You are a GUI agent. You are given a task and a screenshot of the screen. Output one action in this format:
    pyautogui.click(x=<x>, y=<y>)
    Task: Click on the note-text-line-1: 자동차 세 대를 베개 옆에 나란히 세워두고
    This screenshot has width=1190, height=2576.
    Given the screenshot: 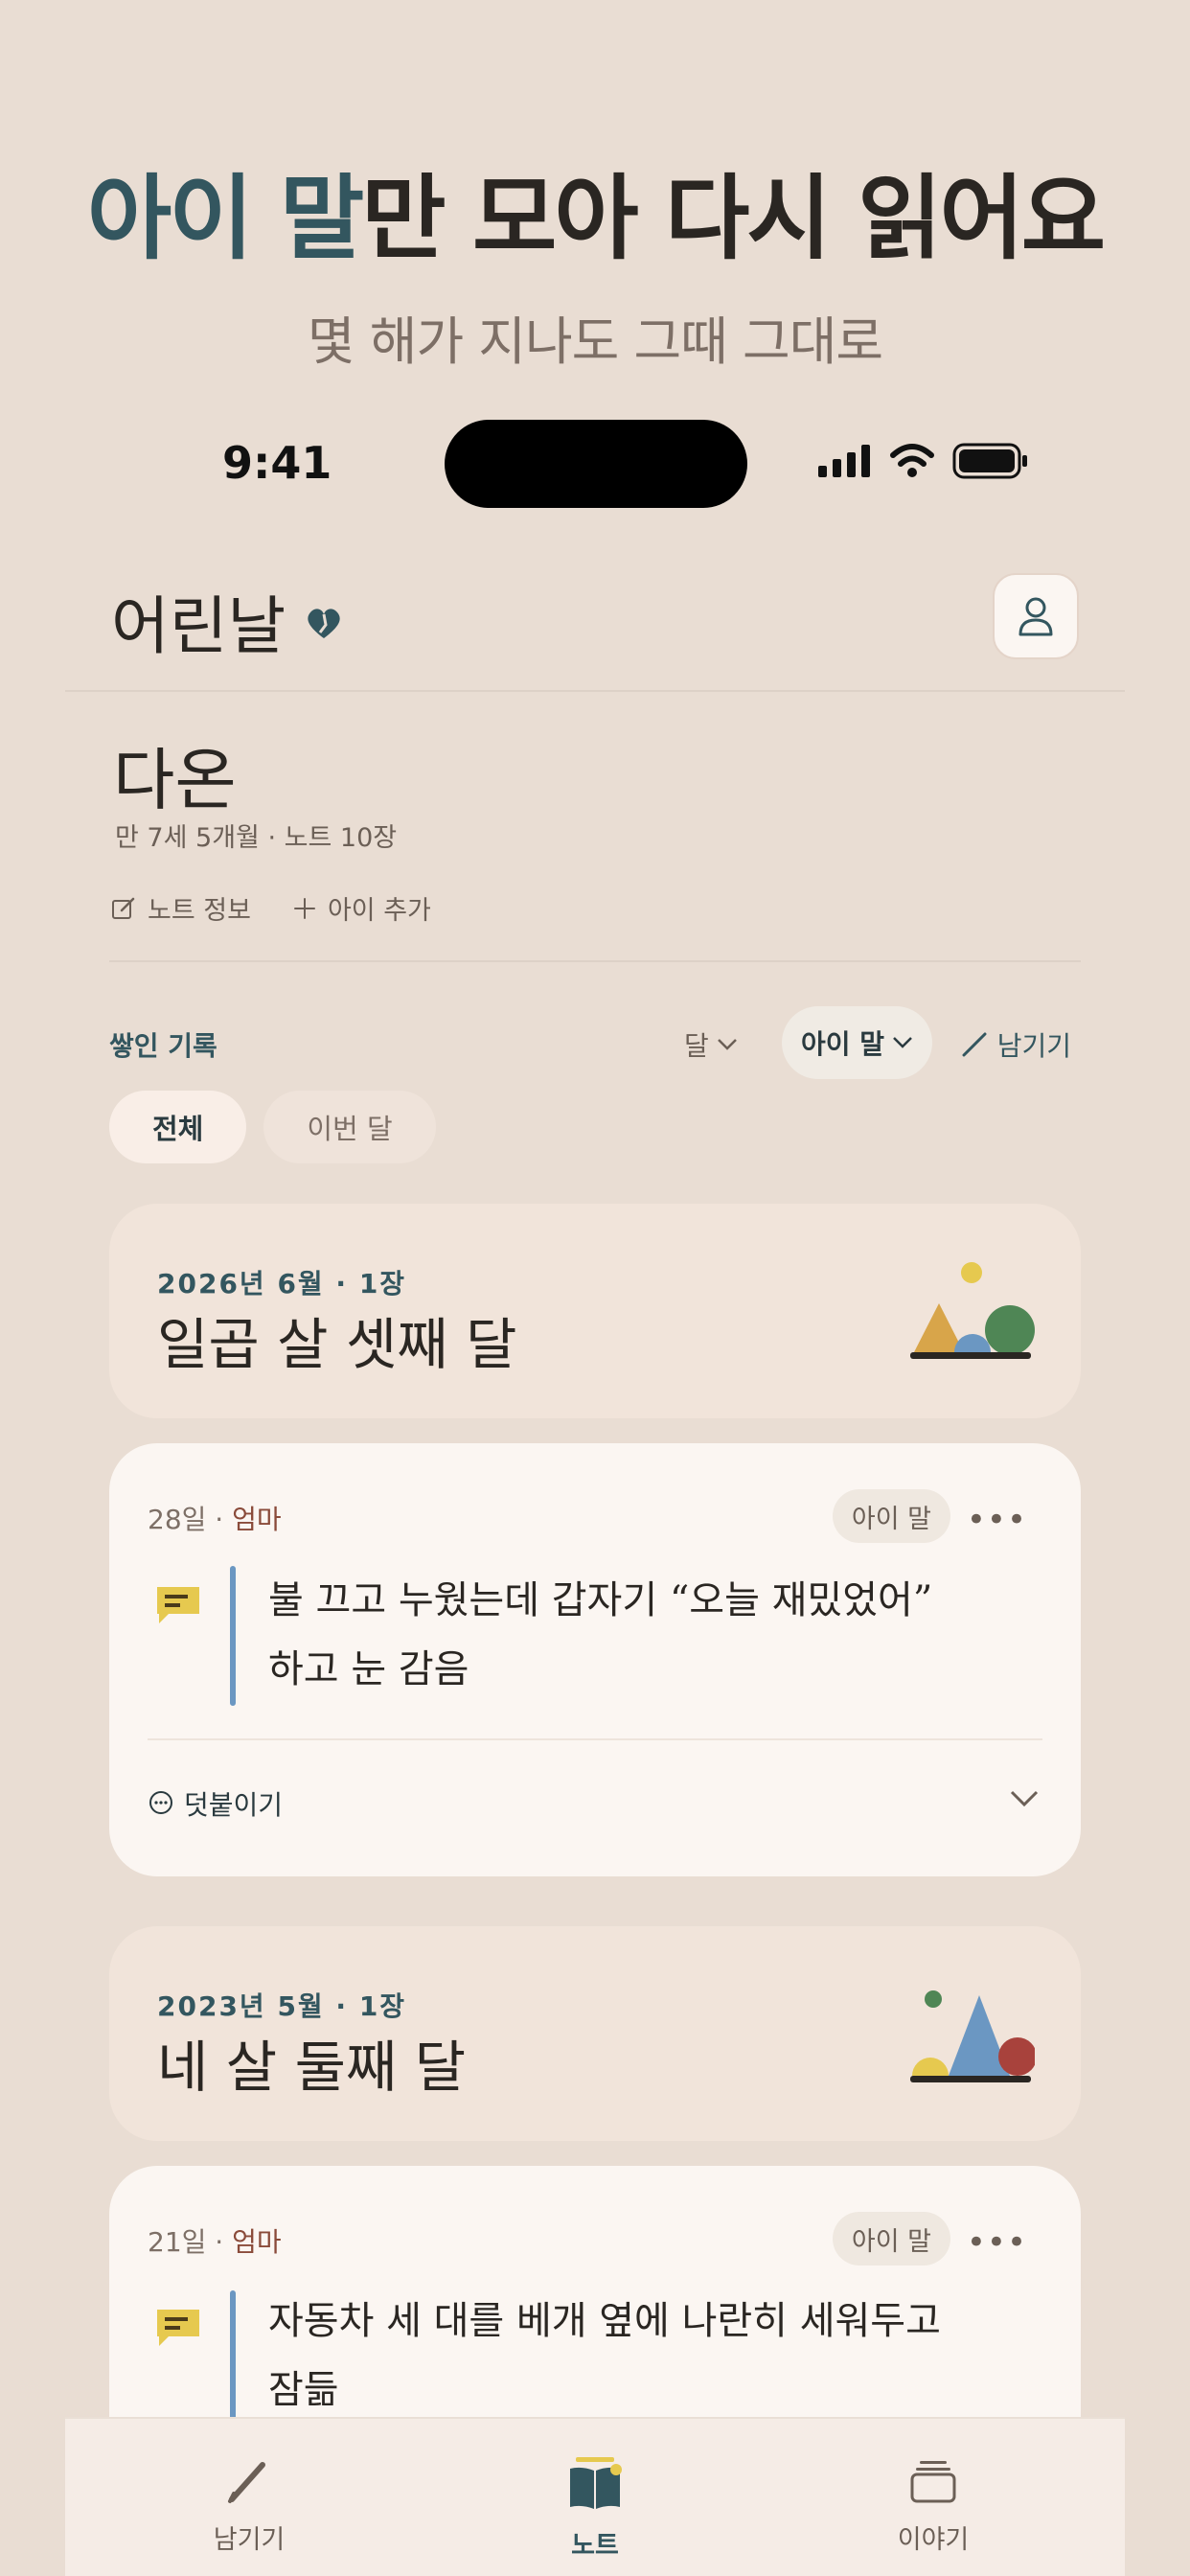 What is the action you would take?
    pyautogui.click(x=605, y=2321)
    